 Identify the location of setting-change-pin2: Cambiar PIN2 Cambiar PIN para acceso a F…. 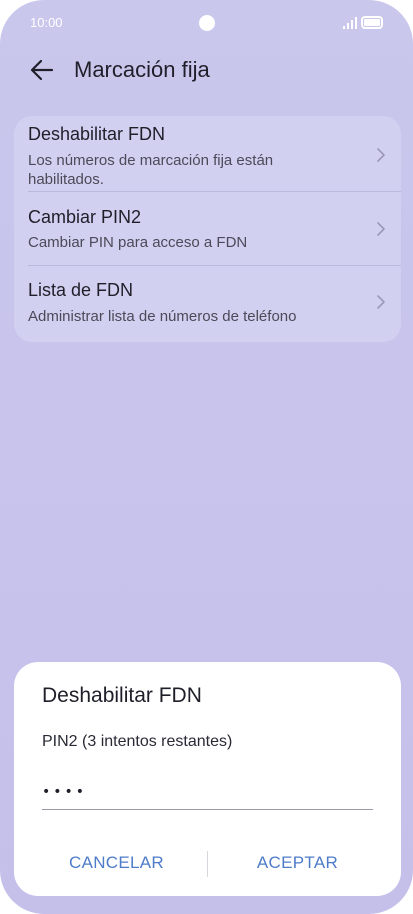
(207, 228).